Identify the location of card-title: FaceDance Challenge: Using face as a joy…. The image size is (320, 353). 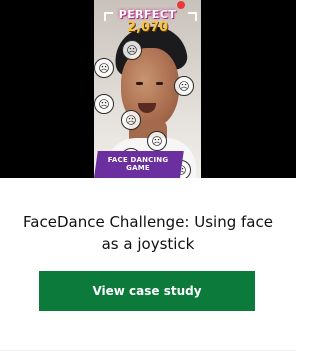
(148, 233).